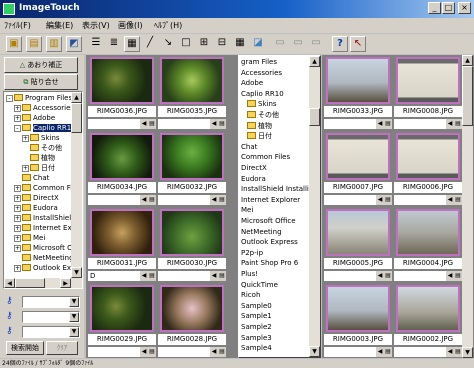 The height and width of the screenshot is (368, 474). What do you see at coordinates (41, 82) in the screenshot?
I see `stitch-button: ⧉ 貼り合せ` at bounding box center [41, 82].